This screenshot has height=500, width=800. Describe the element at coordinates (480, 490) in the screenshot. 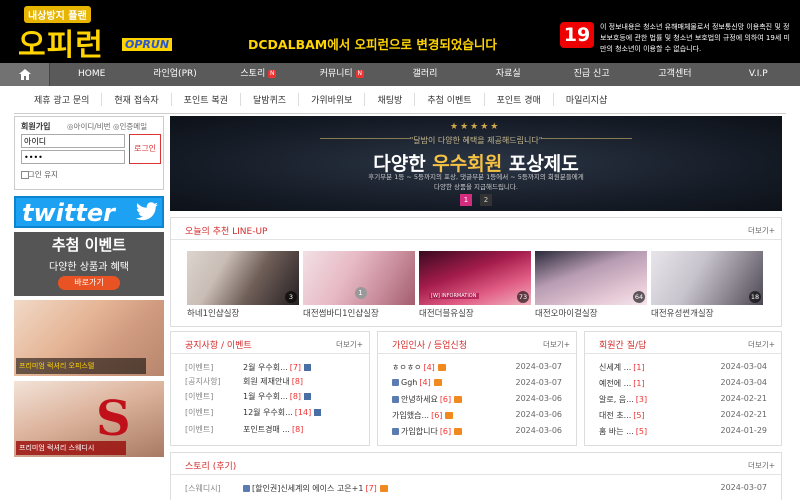

I see `list-item: [스웨디시] [할인권]신세계의 에이스 고은+1 [7] 2024-03-07` at that location.